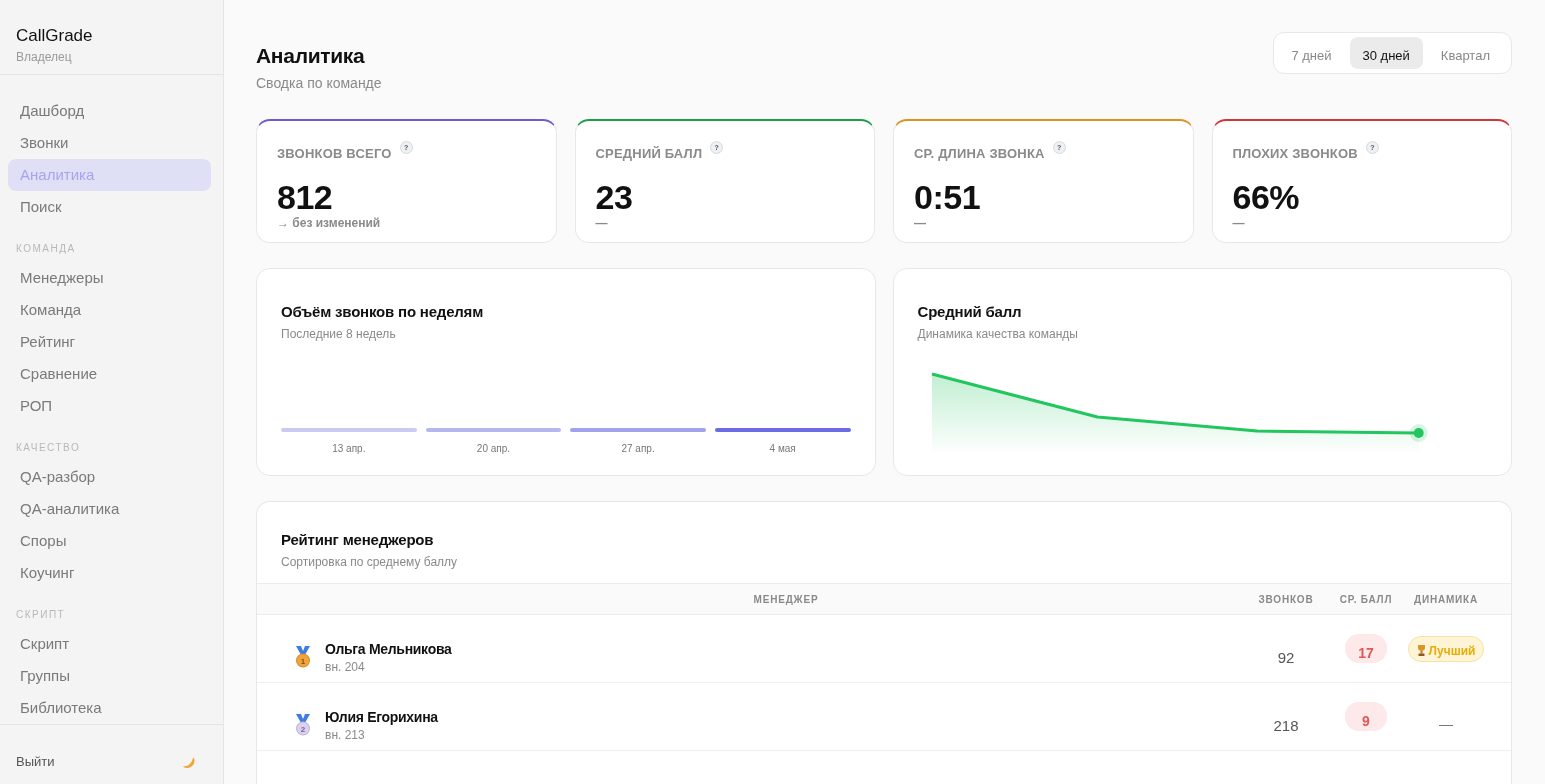  What do you see at coordinates (339, 334) in the screenshot?
I see `chart-subtitle: Последние 8 недель` at bounding box center [339, 334].